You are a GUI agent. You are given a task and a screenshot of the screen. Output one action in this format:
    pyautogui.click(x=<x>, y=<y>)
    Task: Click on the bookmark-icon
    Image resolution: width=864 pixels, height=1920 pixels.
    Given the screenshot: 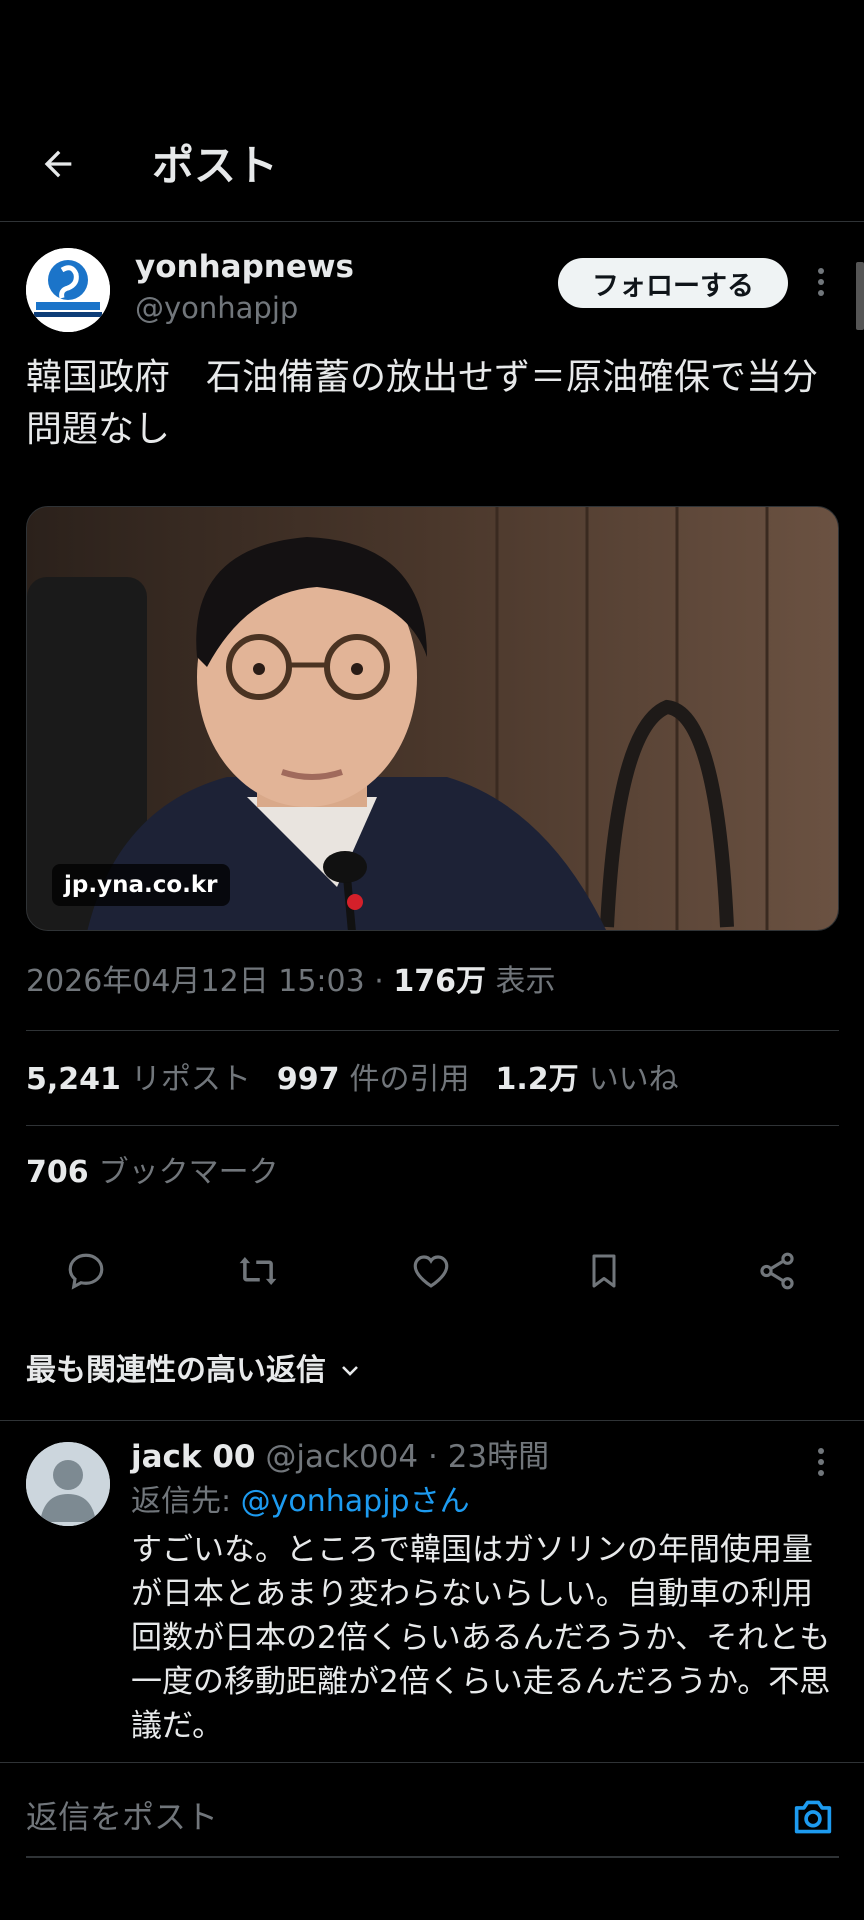 What is the action you would take?
    pyautogui.click(x=604, y=1271)
    